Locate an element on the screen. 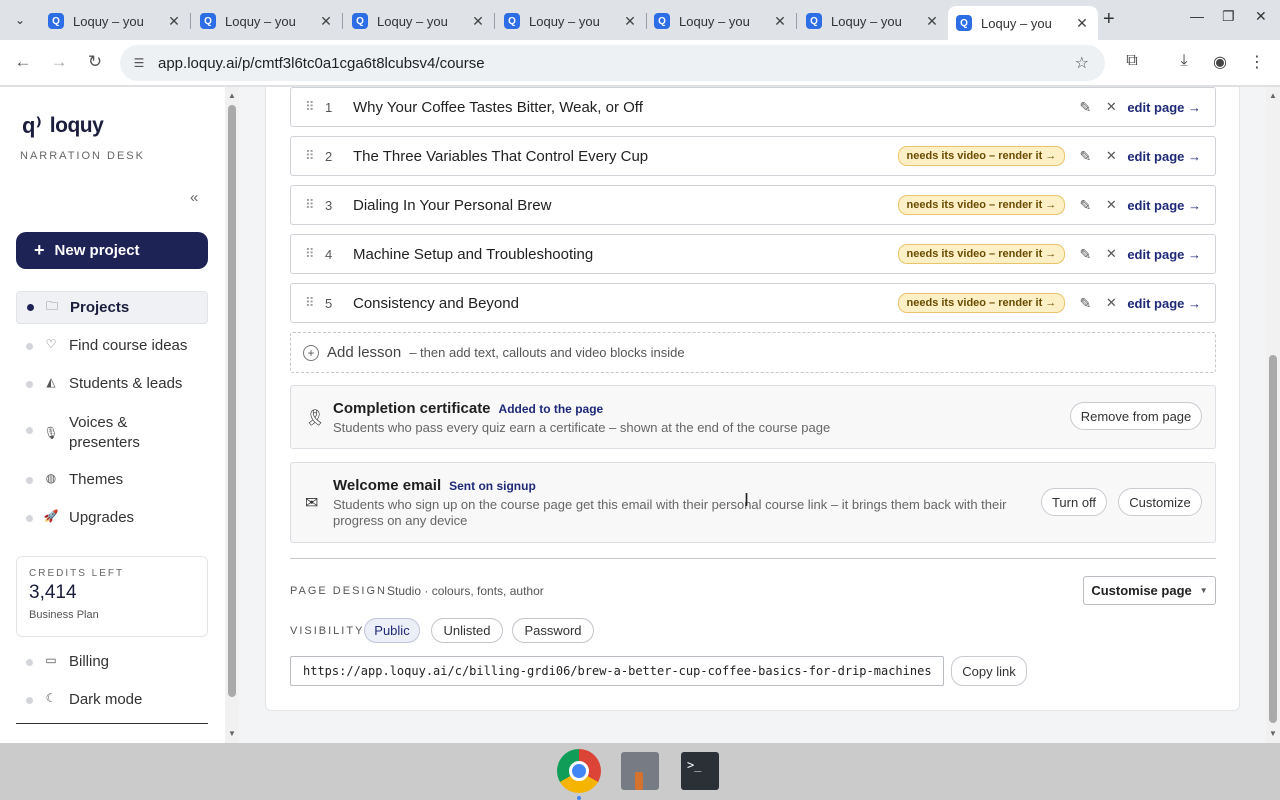 Image resolution: width=1280 pixels, height=800 pixels. tool-app-icon is located at coordinates (640, 771).